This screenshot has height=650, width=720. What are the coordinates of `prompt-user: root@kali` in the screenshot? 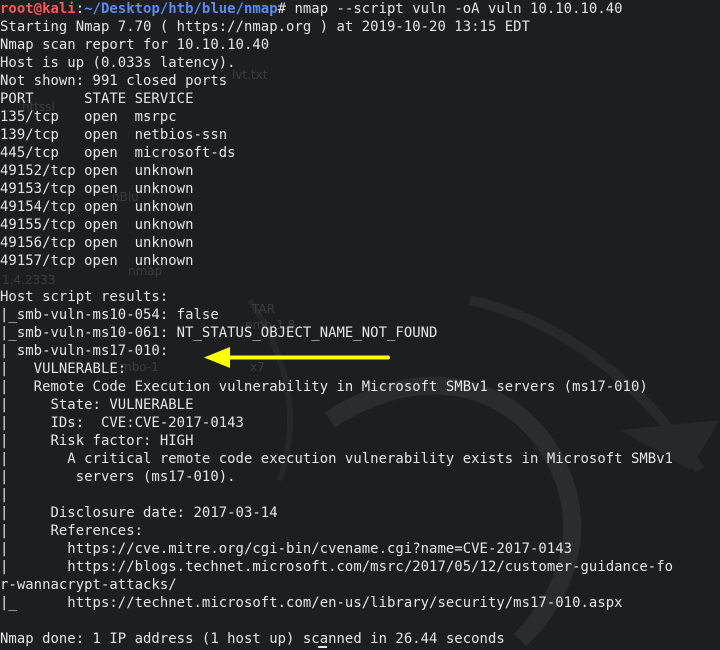 It's located at (38, 9).